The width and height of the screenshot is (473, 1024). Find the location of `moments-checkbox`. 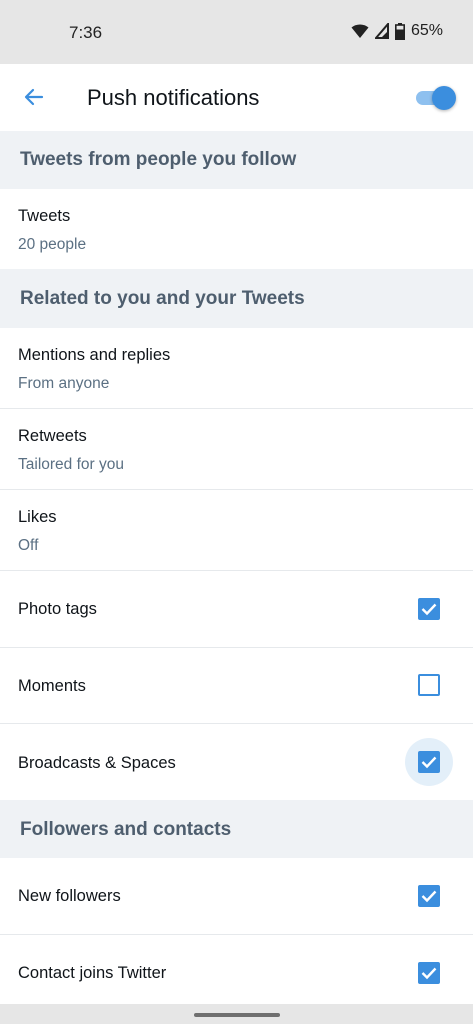

moments-checkbox is located at coordinates (429, 685).